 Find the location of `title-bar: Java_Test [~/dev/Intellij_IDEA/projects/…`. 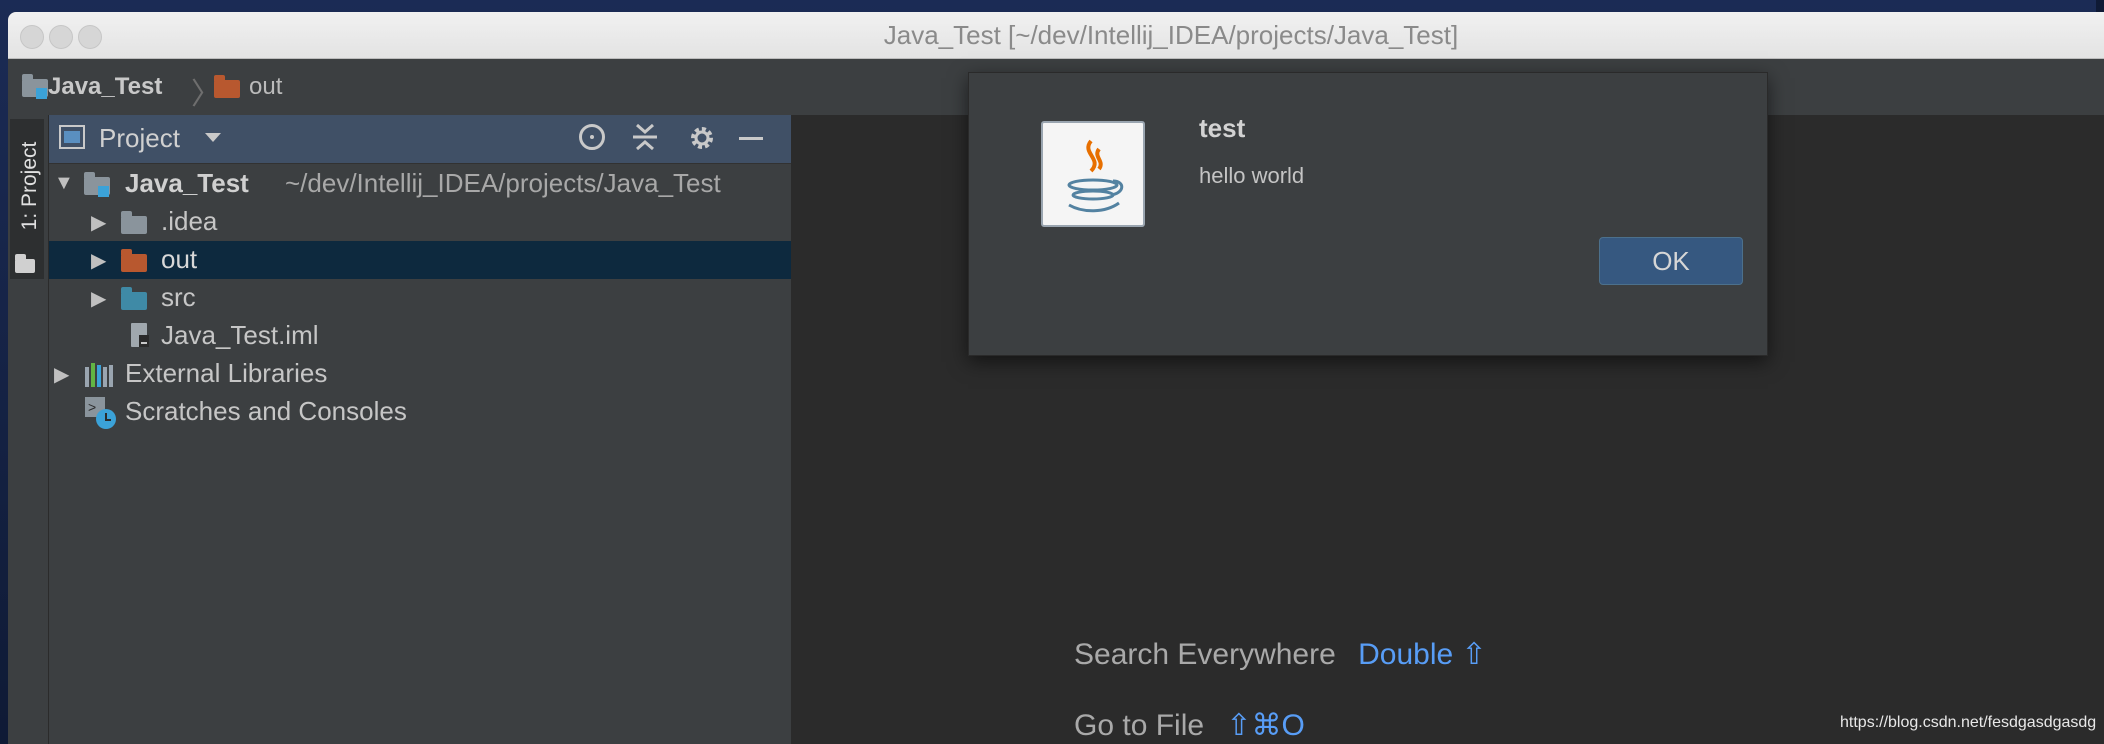

title-bar: Java_Test [~/dev/Intellij_IDEA/projects/… is located at coordinates (1056, 35).